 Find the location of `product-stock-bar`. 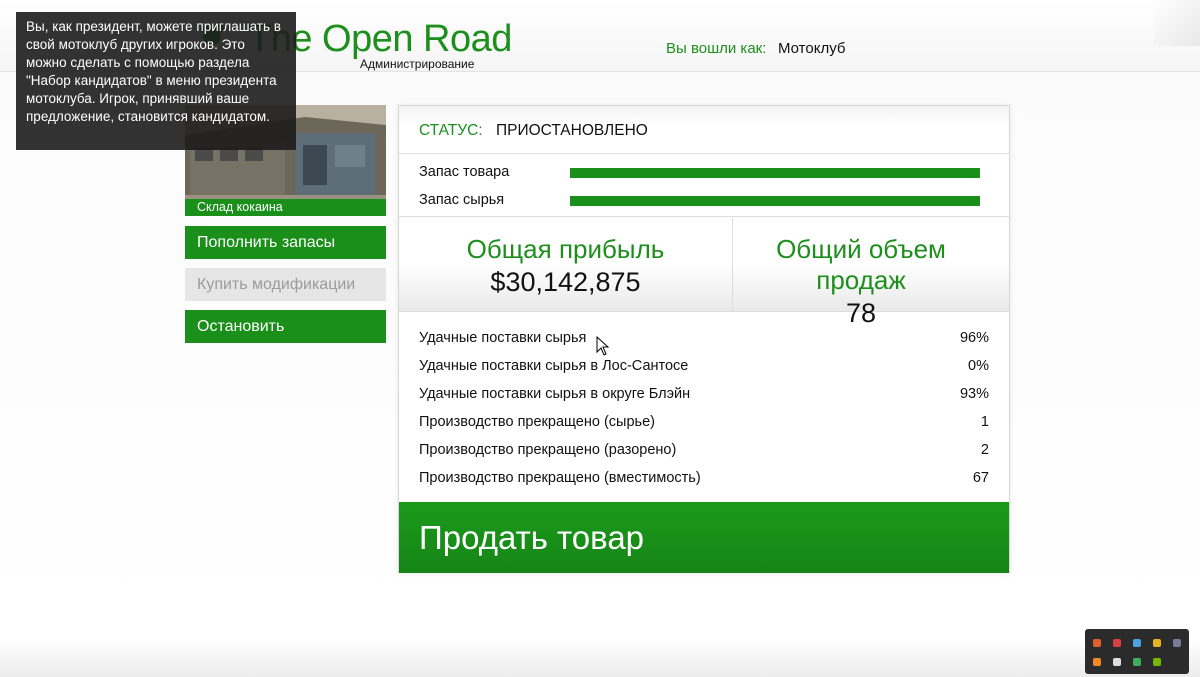

product-stock-bar is located at coordinates (775, 173).